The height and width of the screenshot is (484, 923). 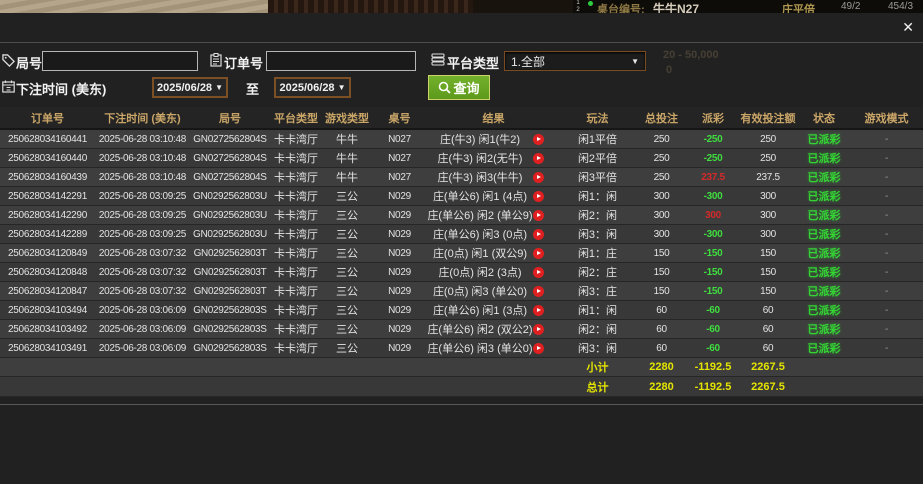 I want to click on cell-result: 庄(牛3) 闲1(牛2), so click(x=493, y=139).